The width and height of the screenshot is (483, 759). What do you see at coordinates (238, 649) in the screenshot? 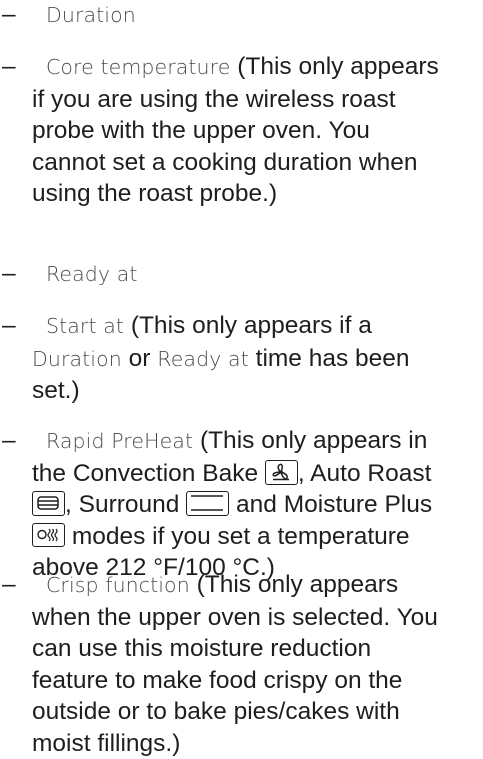
I see `note-line: can use this moisture reduction` at bounding box center [238, 649].